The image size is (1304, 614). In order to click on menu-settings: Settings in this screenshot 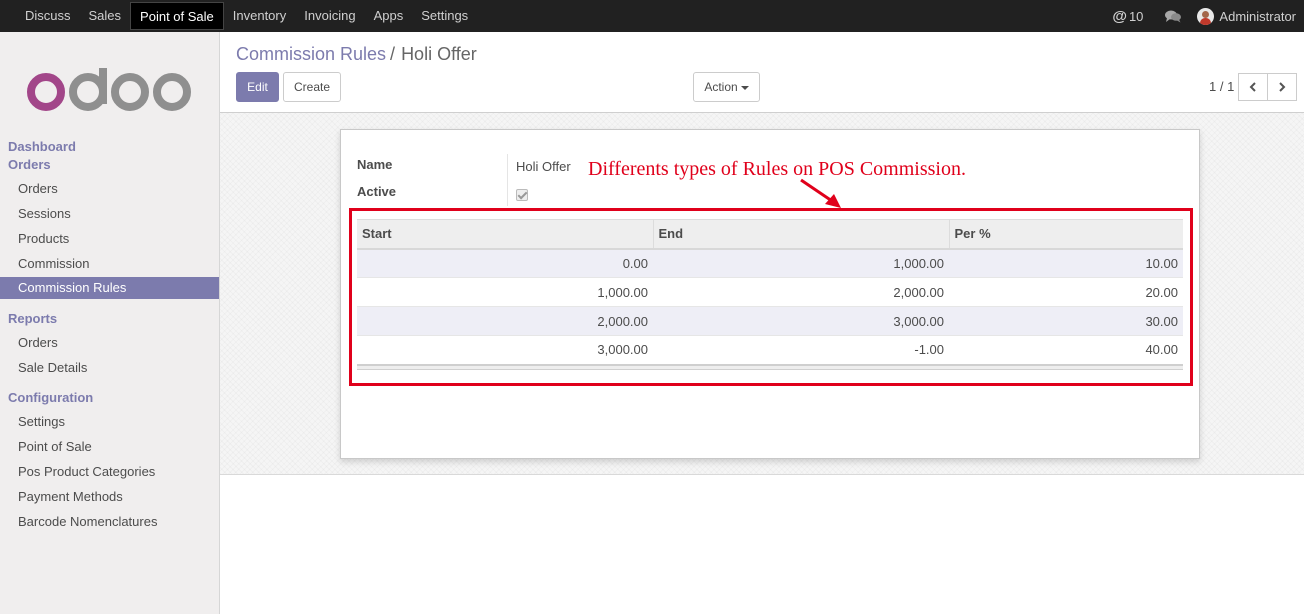, I will do `click(444, 16)`.